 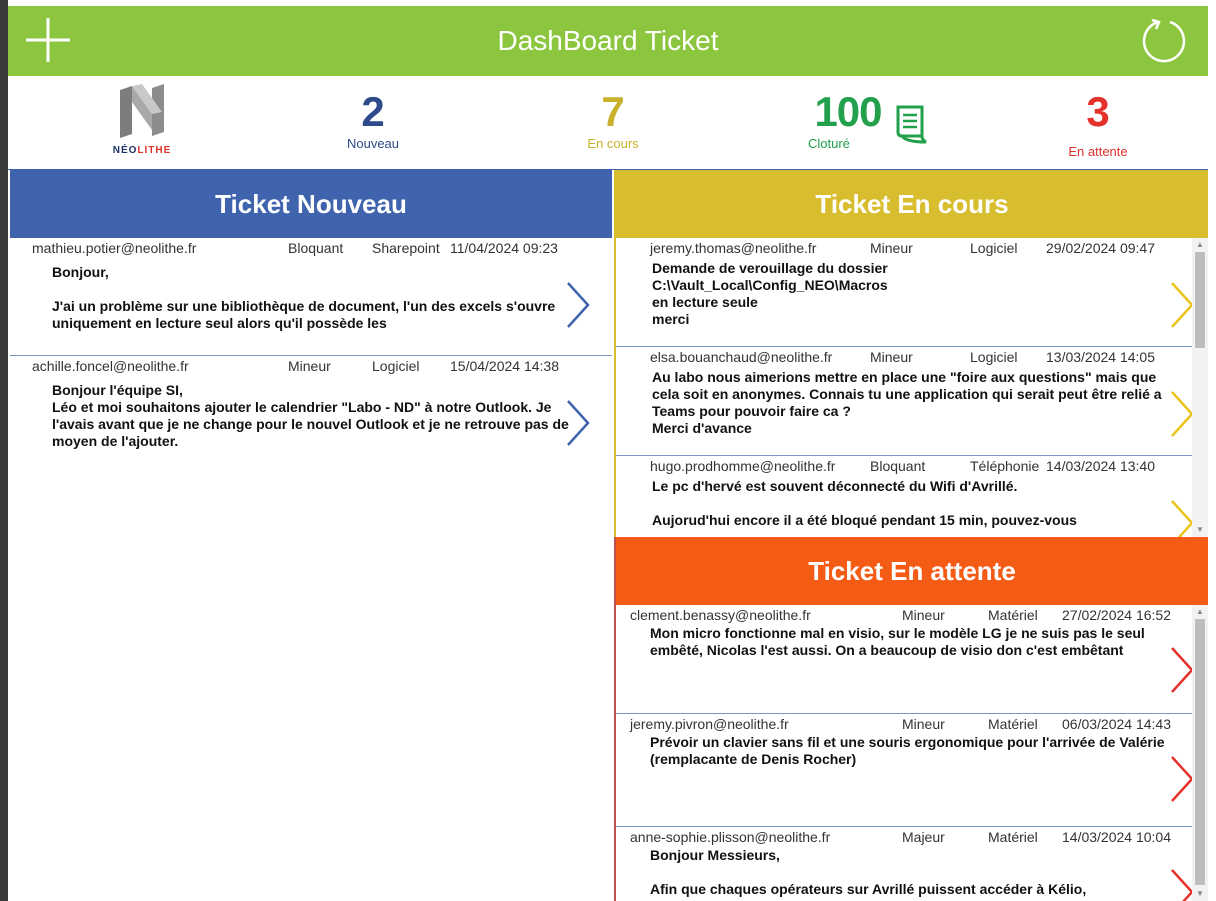 I want to click on ticket-email: hugo.prodhomme@neolithe.fr, so click(x=743, y=466).